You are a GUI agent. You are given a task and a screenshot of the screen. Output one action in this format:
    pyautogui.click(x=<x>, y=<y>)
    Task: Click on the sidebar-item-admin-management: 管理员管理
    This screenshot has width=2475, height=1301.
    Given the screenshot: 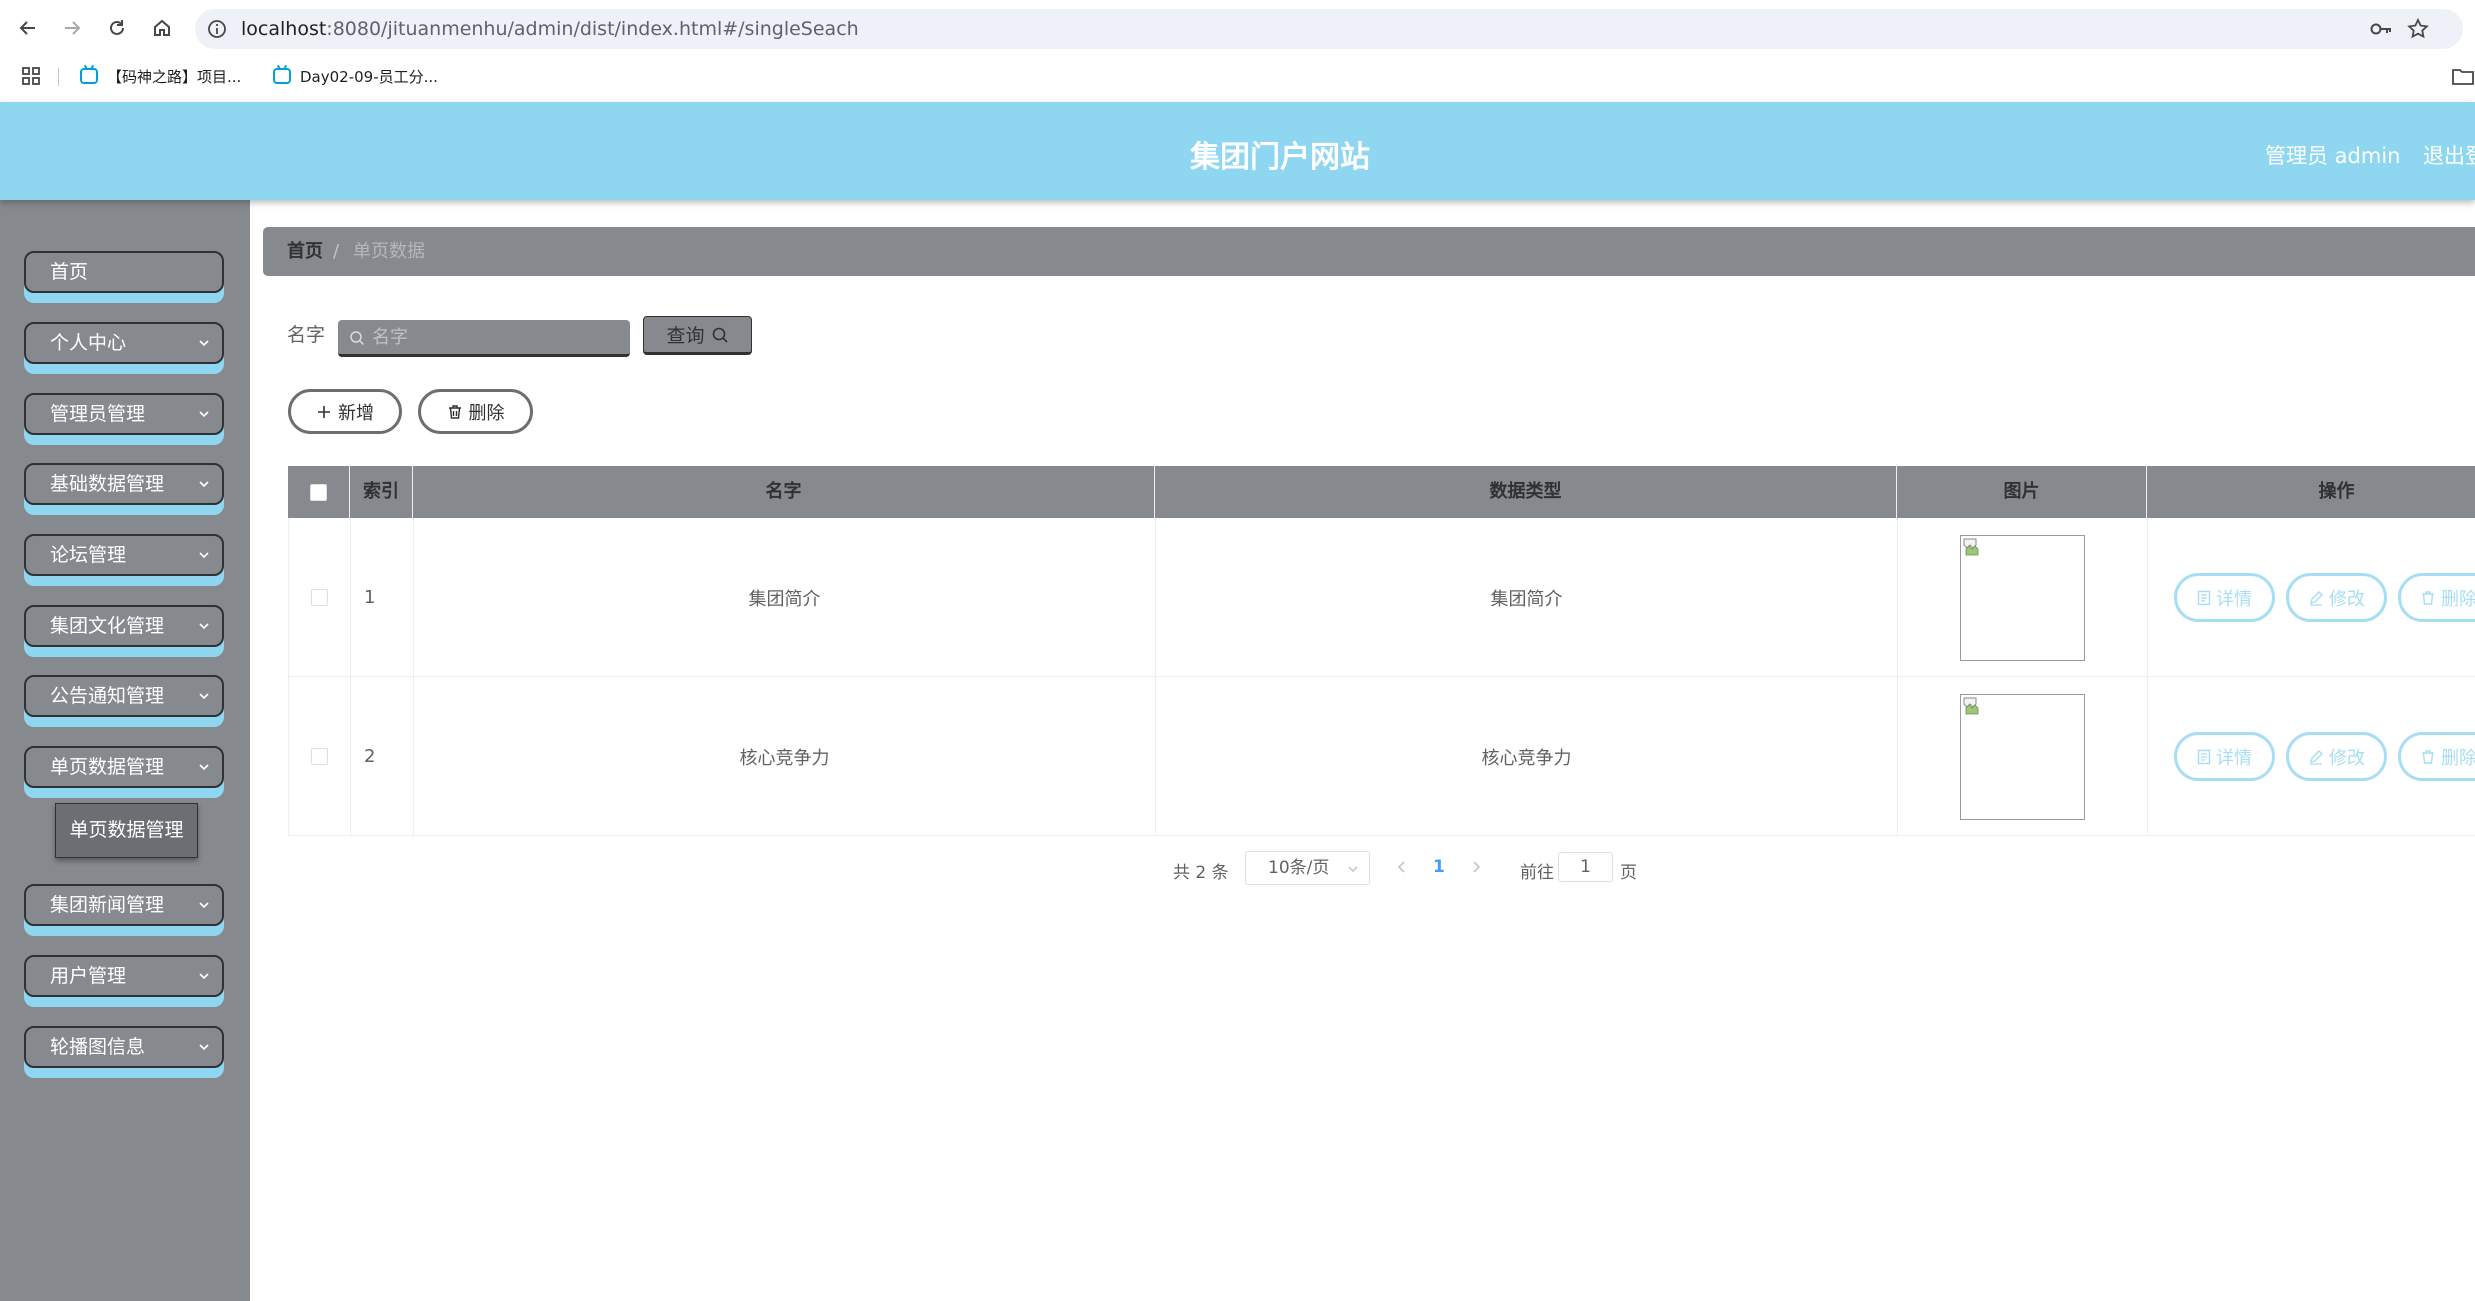 What is the action you would take?
    pyautogui.click(x=124, y=419)
    